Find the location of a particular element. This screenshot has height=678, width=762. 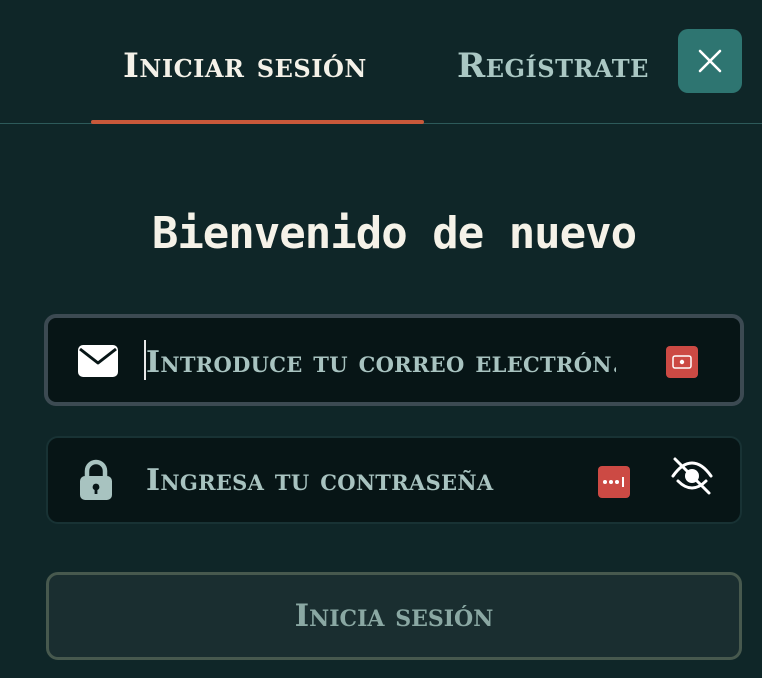

close-button is located at coordinates (710, 61).